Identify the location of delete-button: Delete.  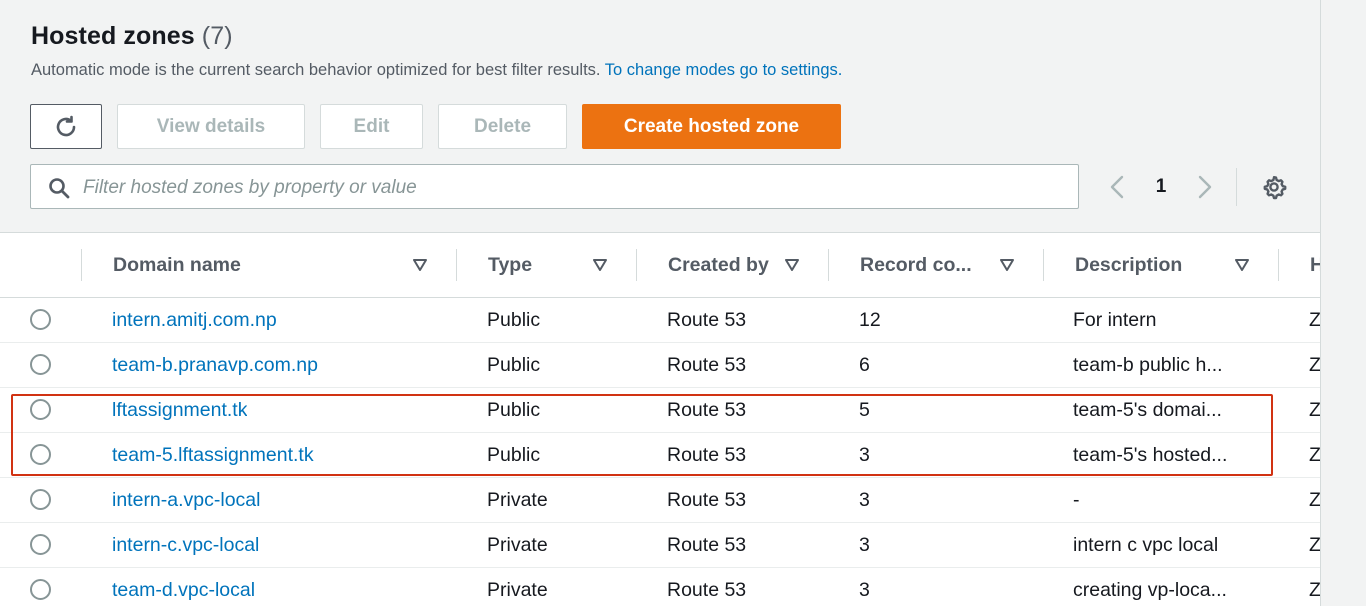
(502, 126).